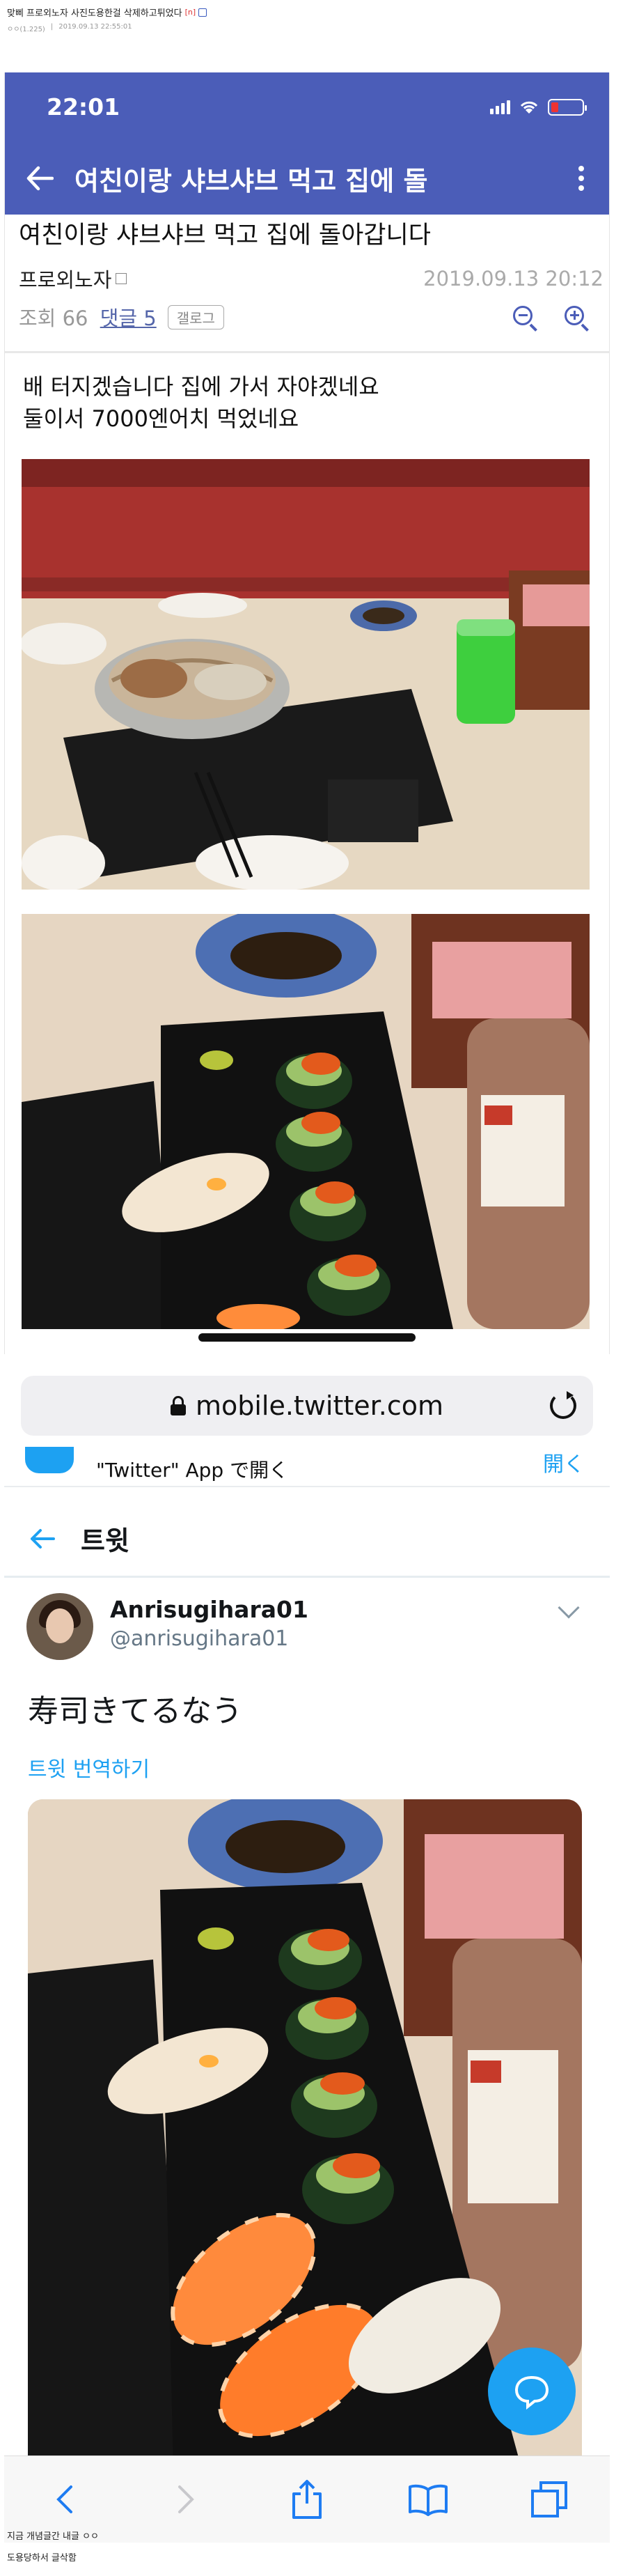 This screenshot has width=623, height=2576. What do you see at coordinates (192, 1470) in the screenshot?
I see `banner-text: "Twitter" App で開く` at bounding box center [192, 1470].